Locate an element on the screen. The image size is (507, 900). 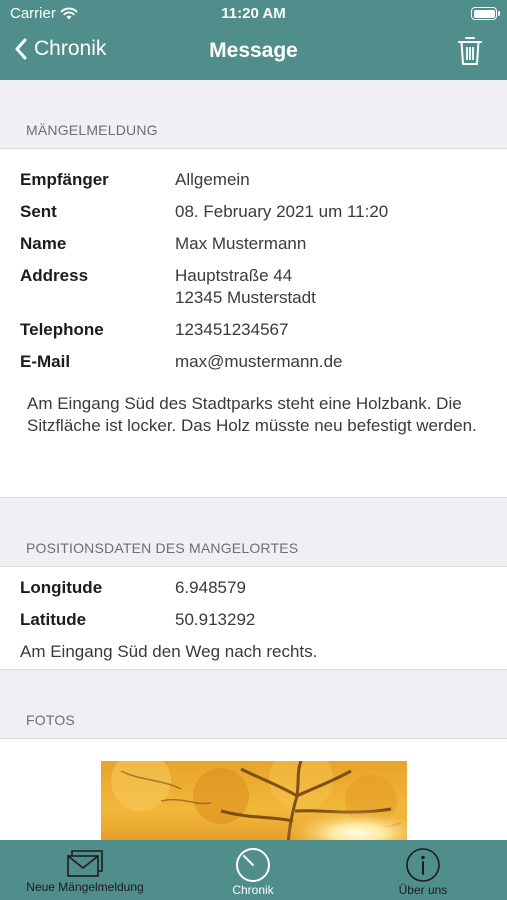
label-name: Name is located at coordinates (43, 243).